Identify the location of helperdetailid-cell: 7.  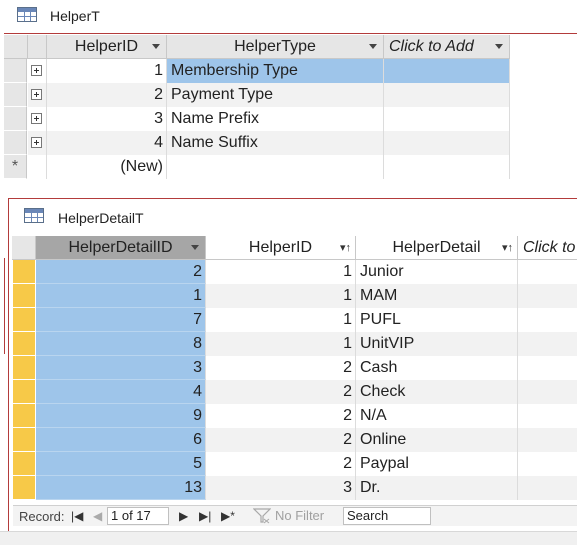
(121, 320).